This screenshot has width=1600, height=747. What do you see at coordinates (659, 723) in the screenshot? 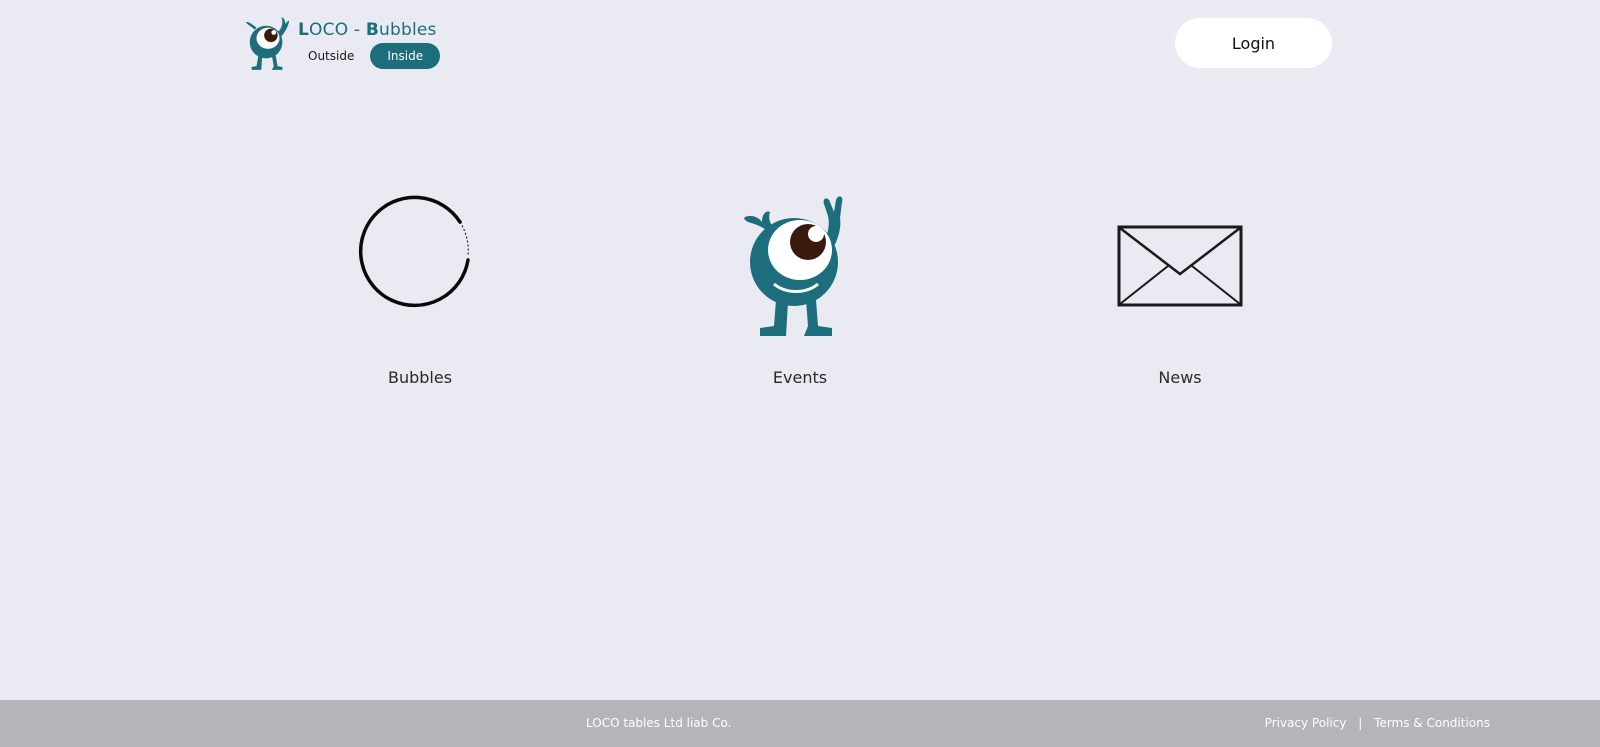
I see `footer-copyright: LOCO tables Ltd liab Co.` at bounding box center [659, 723].